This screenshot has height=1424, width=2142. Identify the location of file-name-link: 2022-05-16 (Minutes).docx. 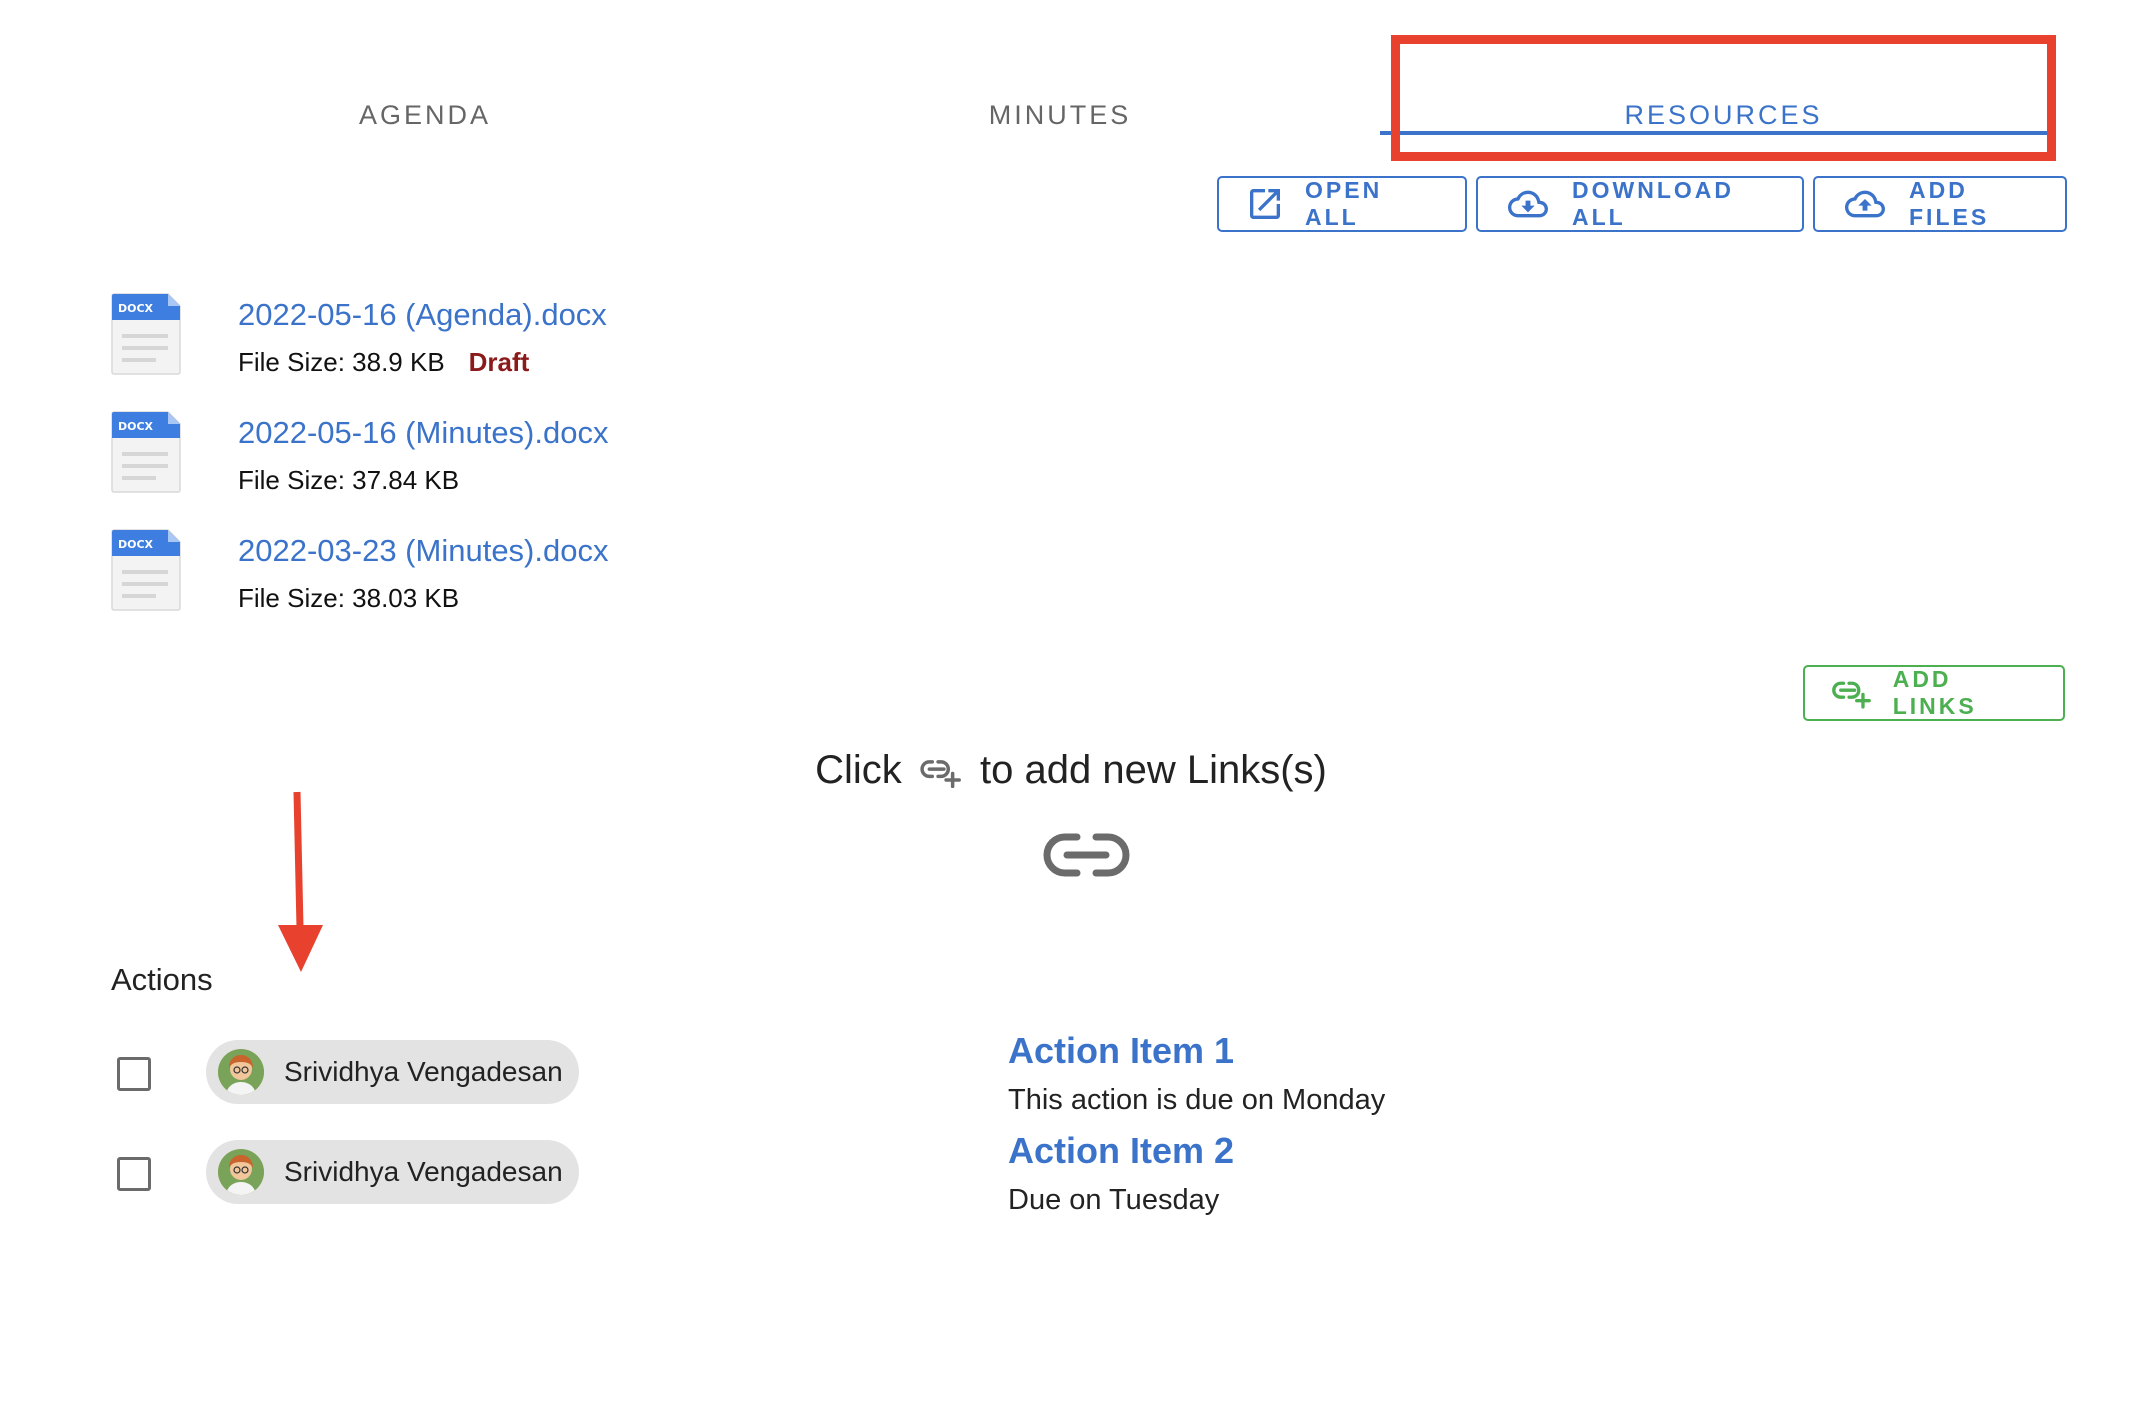
(423, 433).